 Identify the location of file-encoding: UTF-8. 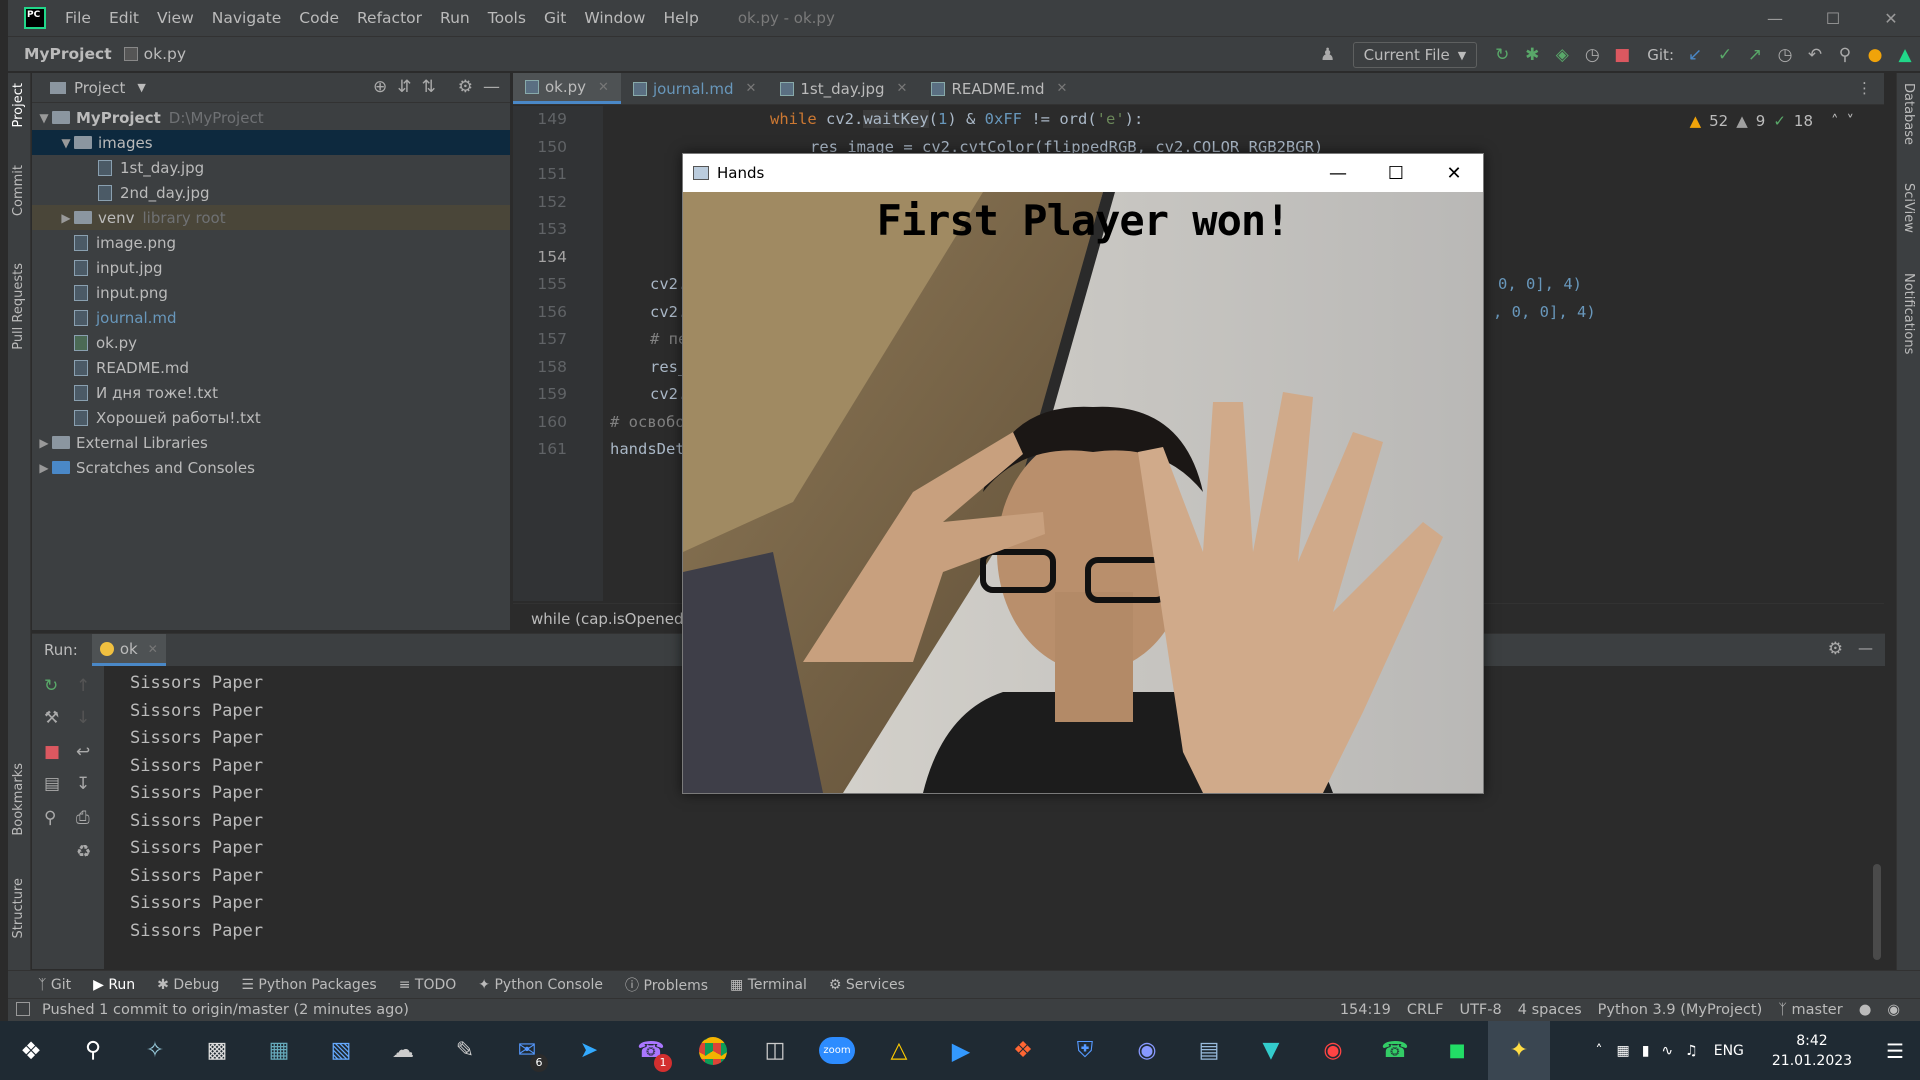
(1480, 1010).